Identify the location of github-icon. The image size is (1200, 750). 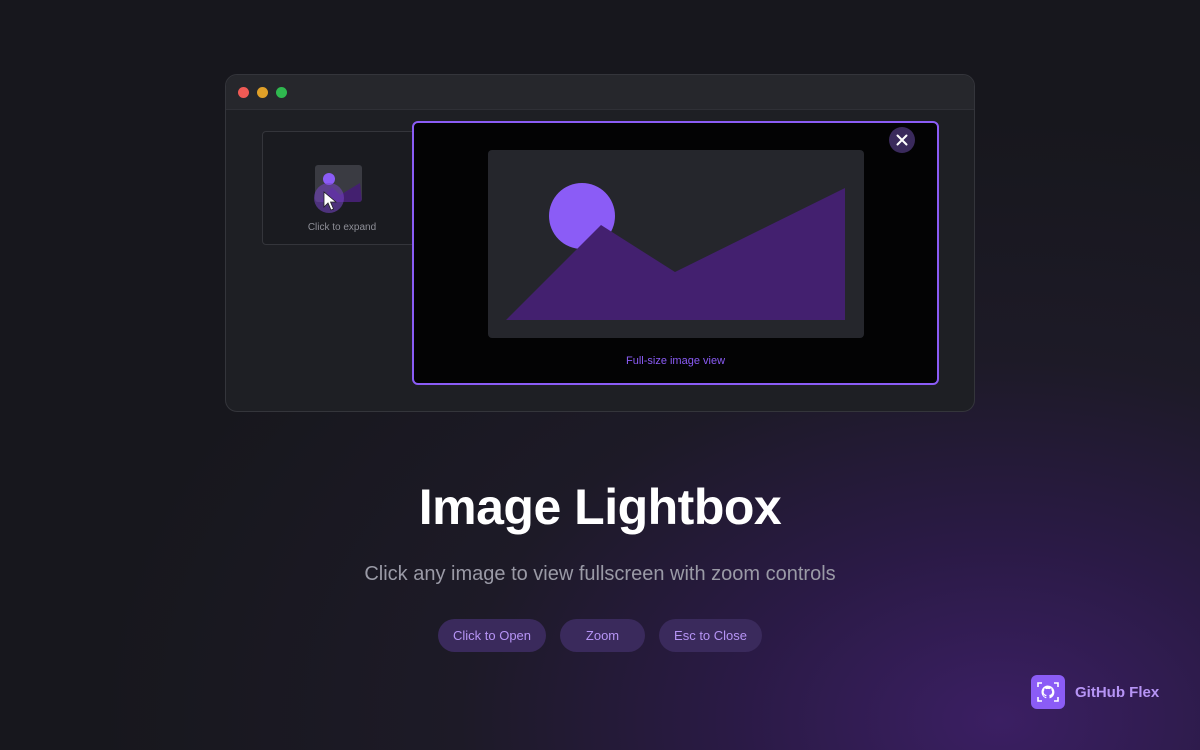
(1048, 692).